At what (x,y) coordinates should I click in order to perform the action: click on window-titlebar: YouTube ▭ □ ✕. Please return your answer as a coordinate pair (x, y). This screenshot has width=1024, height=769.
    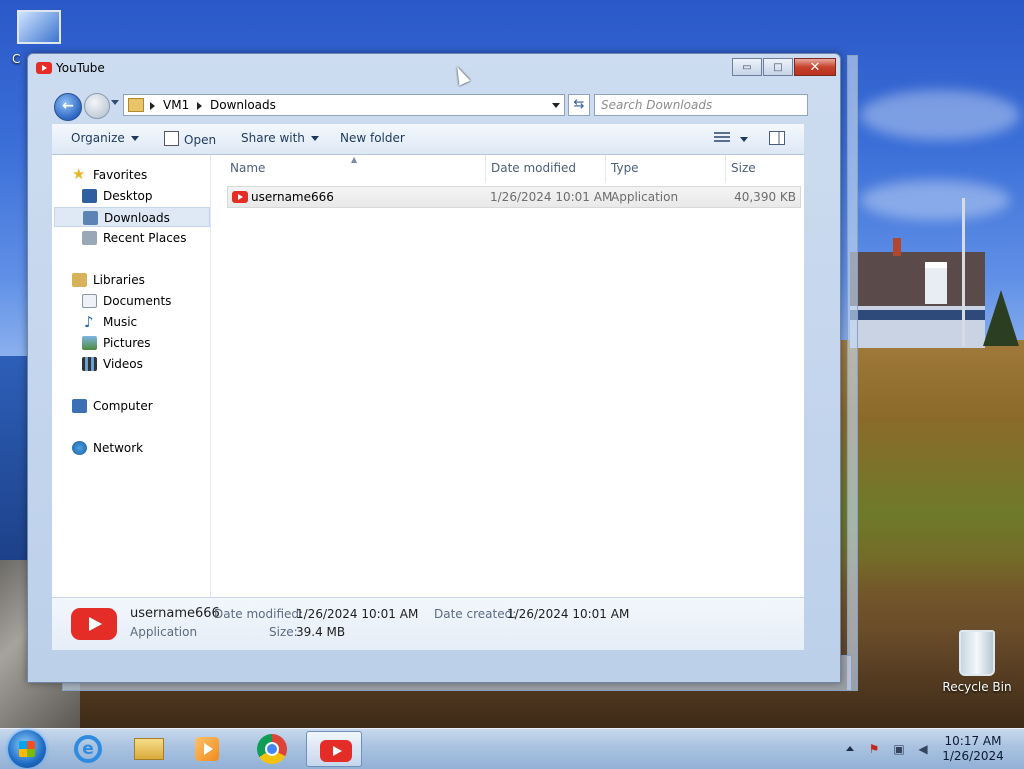
    Looking at the image, I should click on (434, 69).